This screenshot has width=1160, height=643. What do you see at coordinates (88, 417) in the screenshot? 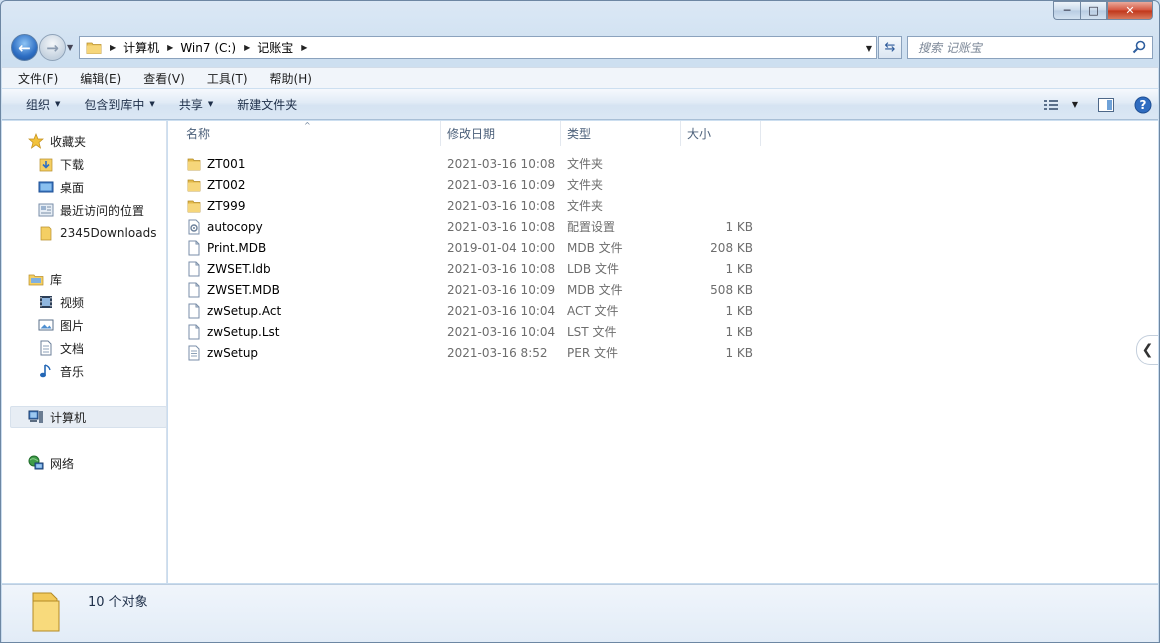
I see `sidebar-item-computer: 计算机` at bounding box center [88, 417].